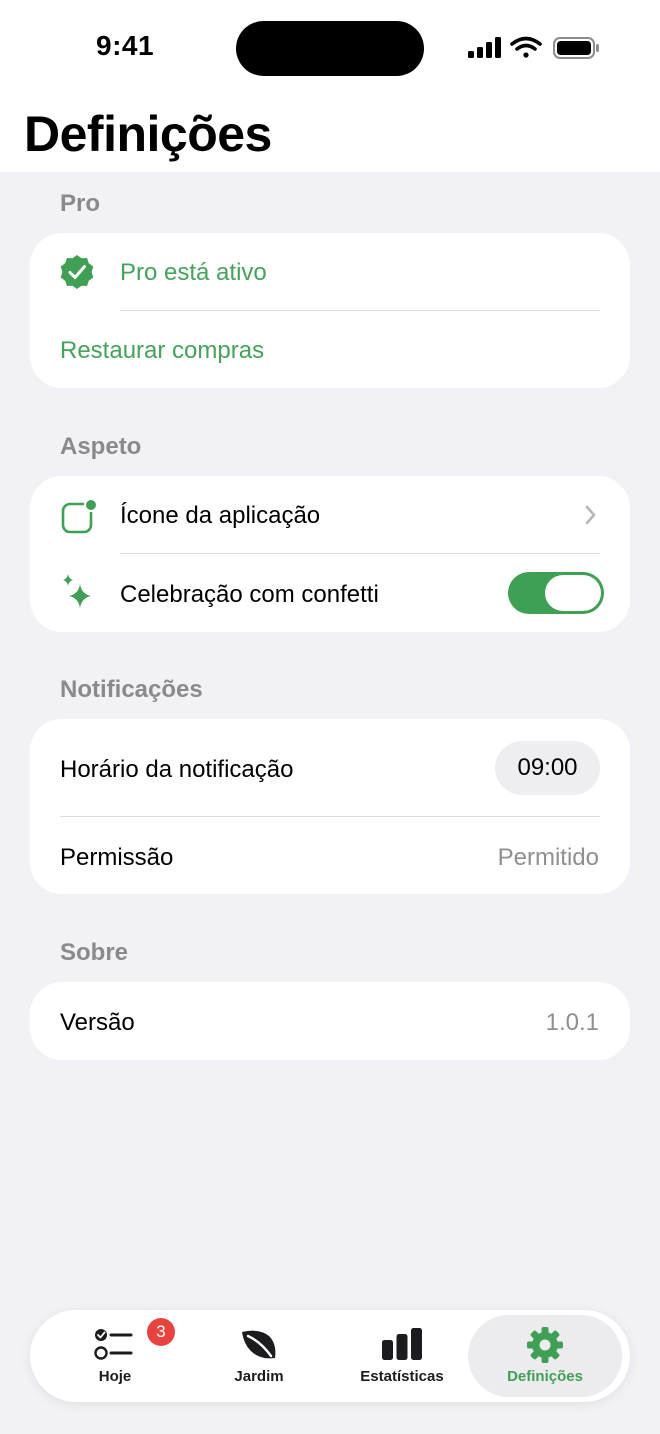 This screenshot has width=660, height=1434. I want to click on leaf-icon, so click(259, 1344).